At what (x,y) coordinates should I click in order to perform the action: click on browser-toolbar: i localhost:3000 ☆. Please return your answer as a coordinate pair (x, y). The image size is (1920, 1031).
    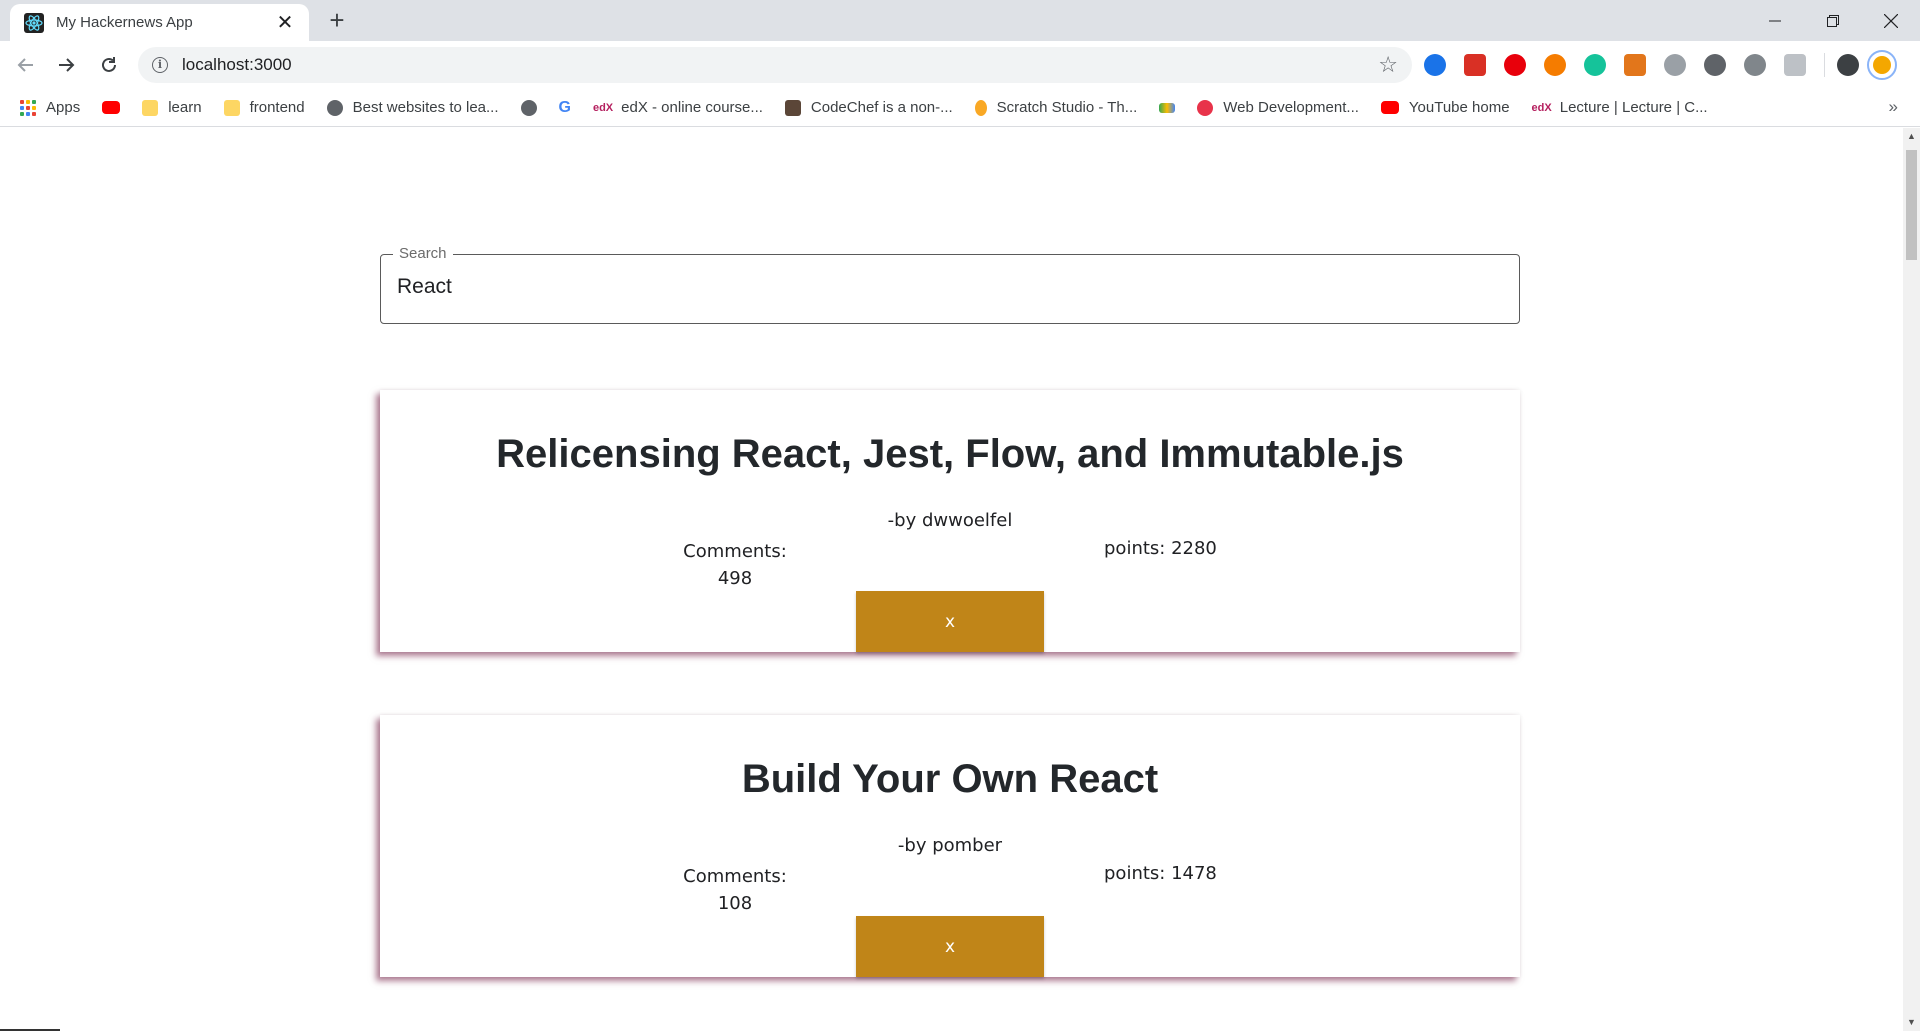
    Looking at the image, I should click on (960, 65).